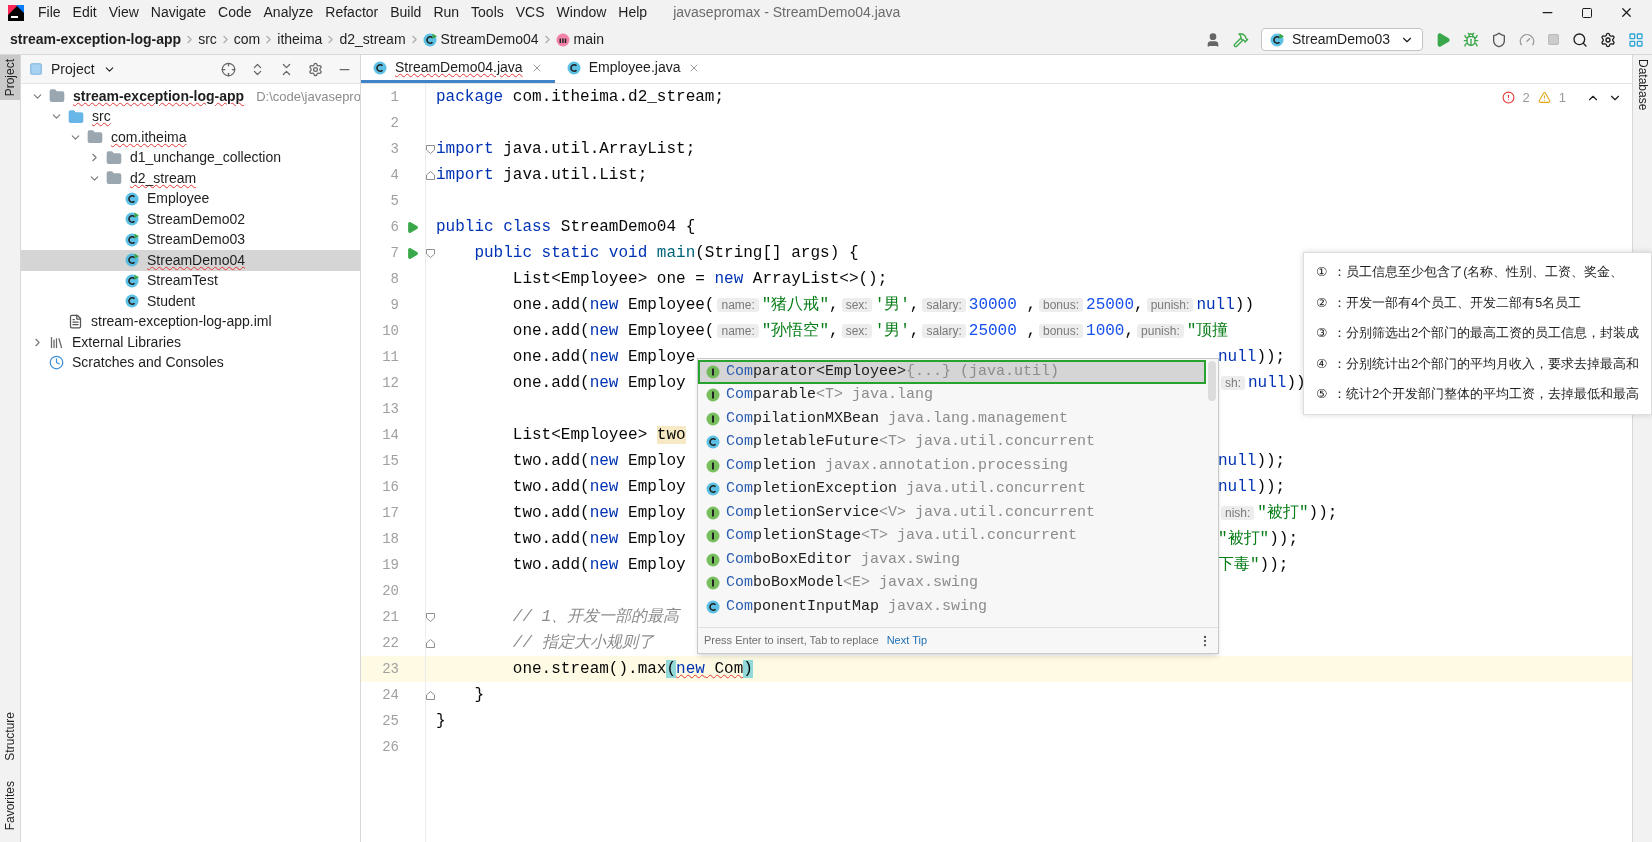 The height and width of the screenshot is (842, 1652). What do you see at coordinates (171, 301) in the screenshot?
I see `tree-label: Student` at bounding box center [171, 301].